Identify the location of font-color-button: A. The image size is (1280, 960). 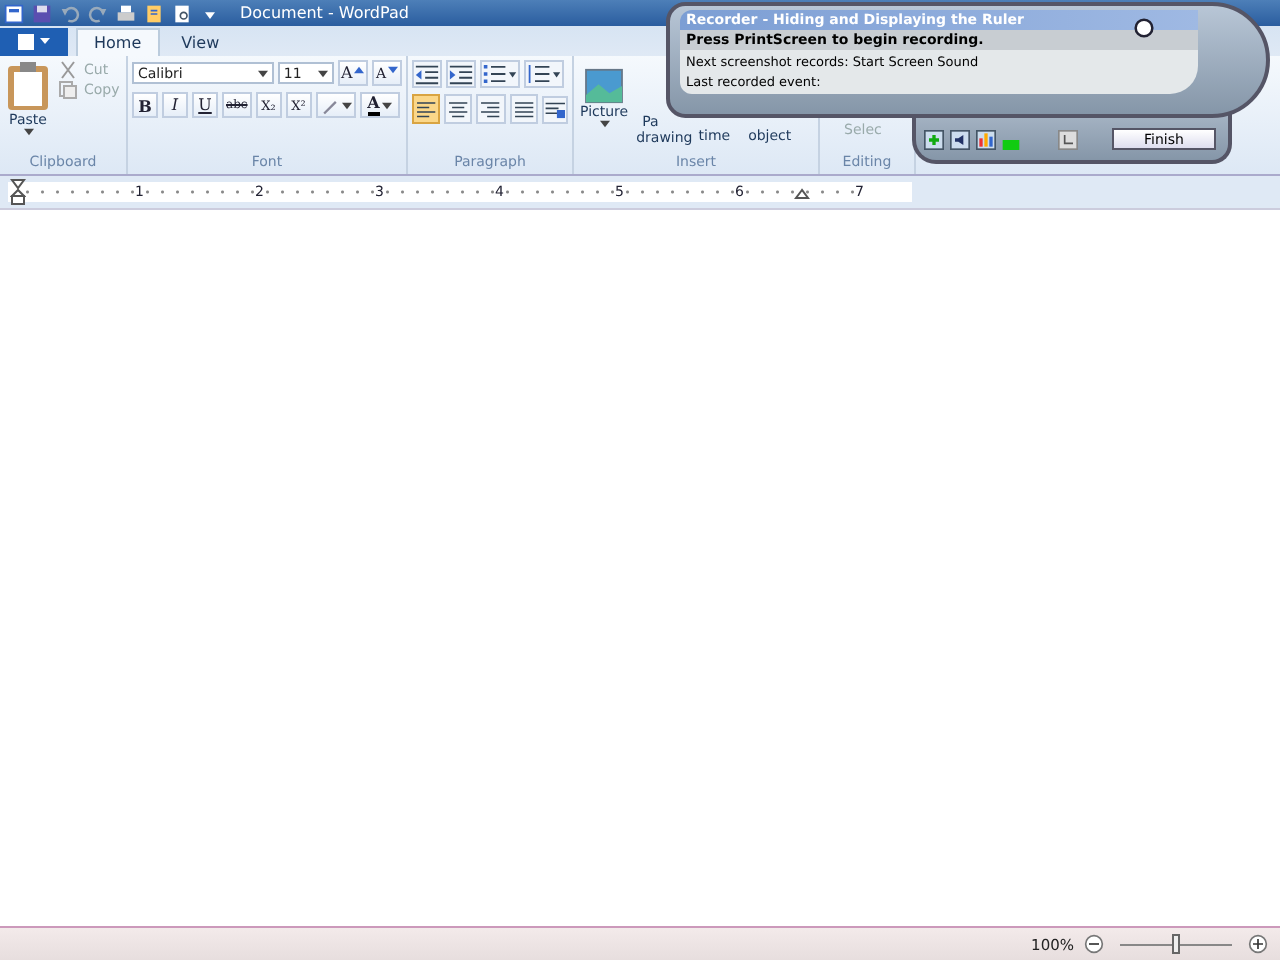
(379, 105).